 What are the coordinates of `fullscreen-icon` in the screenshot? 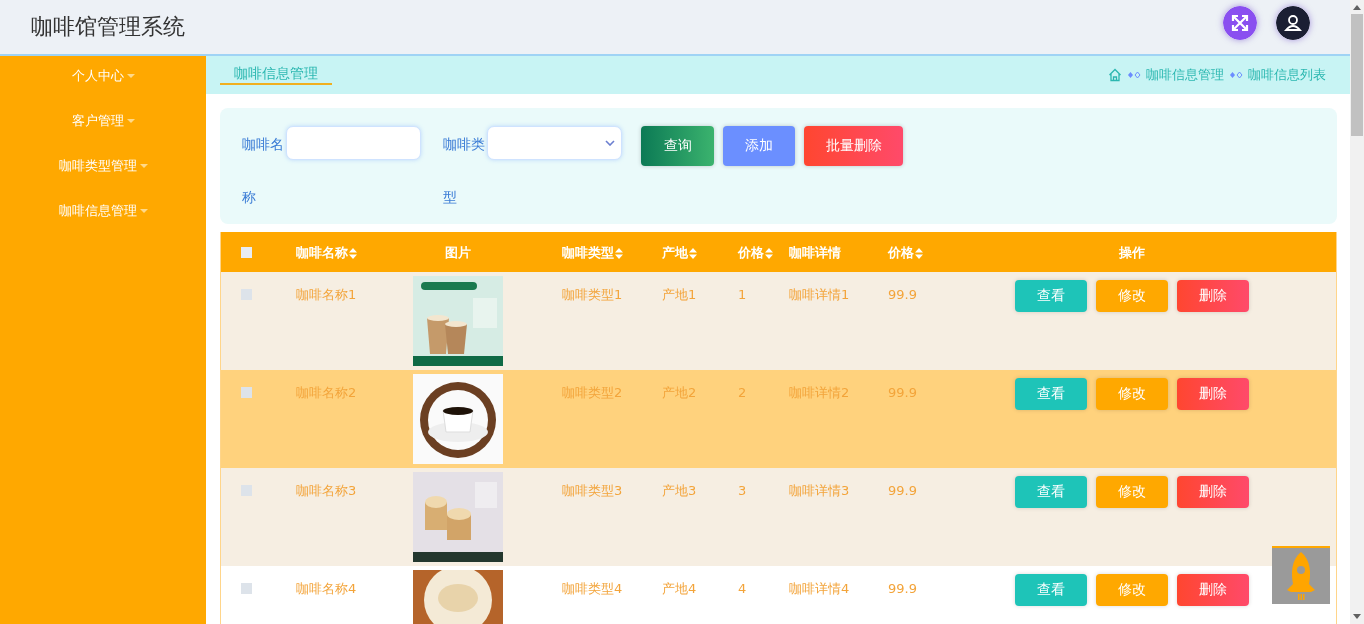 It's located at (1240, 23).